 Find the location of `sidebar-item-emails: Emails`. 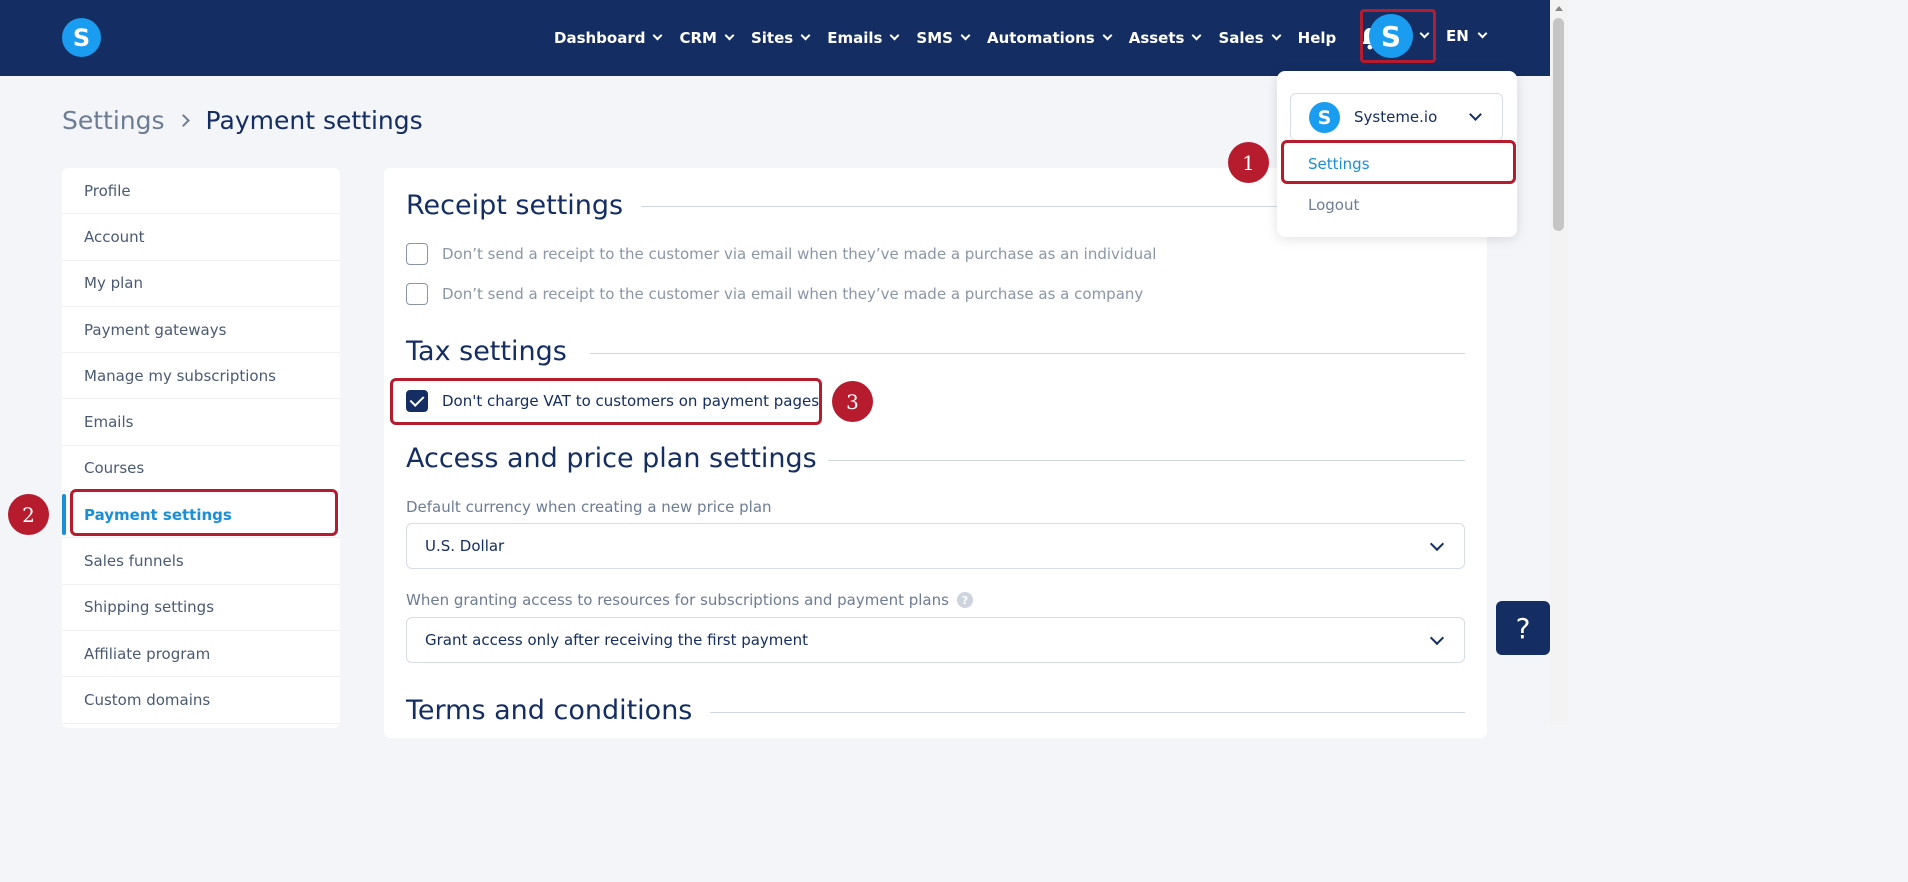

sidebar-item-emails: Emails is located at coordinates (201, 422).